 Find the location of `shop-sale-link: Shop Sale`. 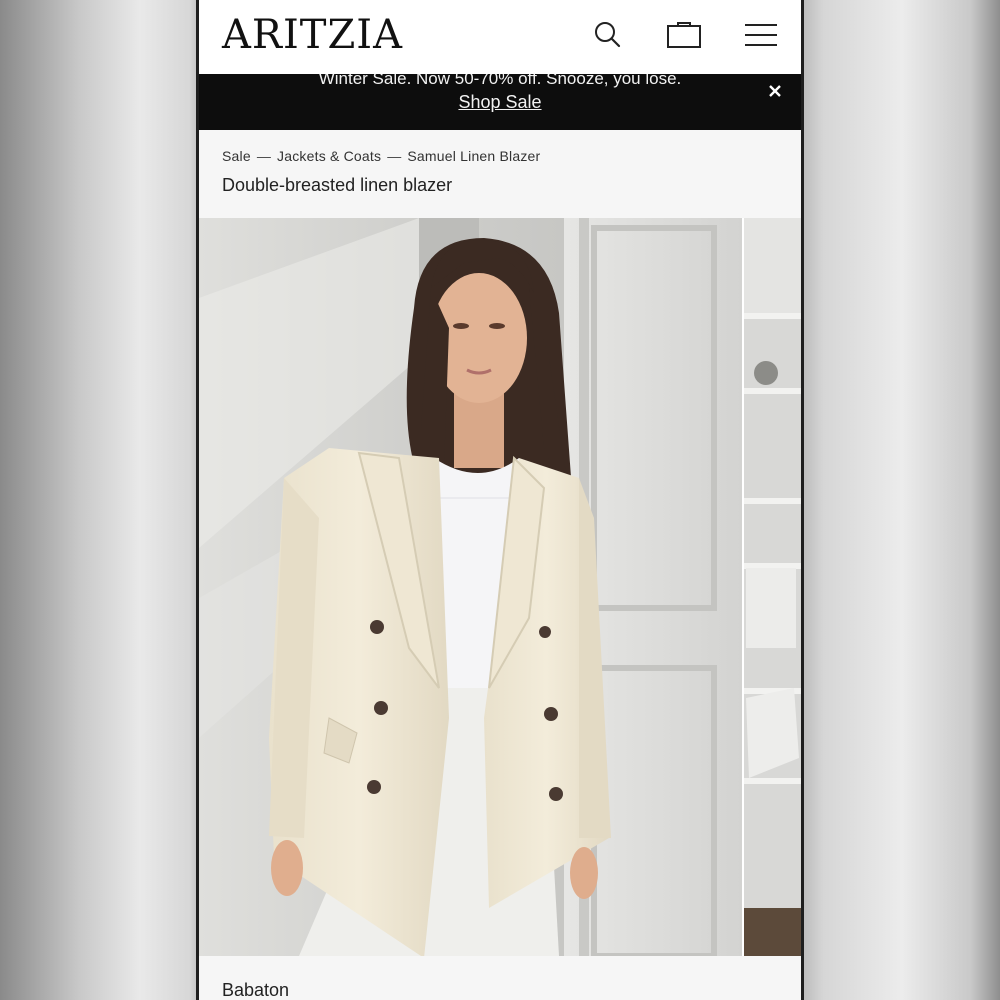

shop-sale-link: Shop Sale is located at coordinates (500, 102).